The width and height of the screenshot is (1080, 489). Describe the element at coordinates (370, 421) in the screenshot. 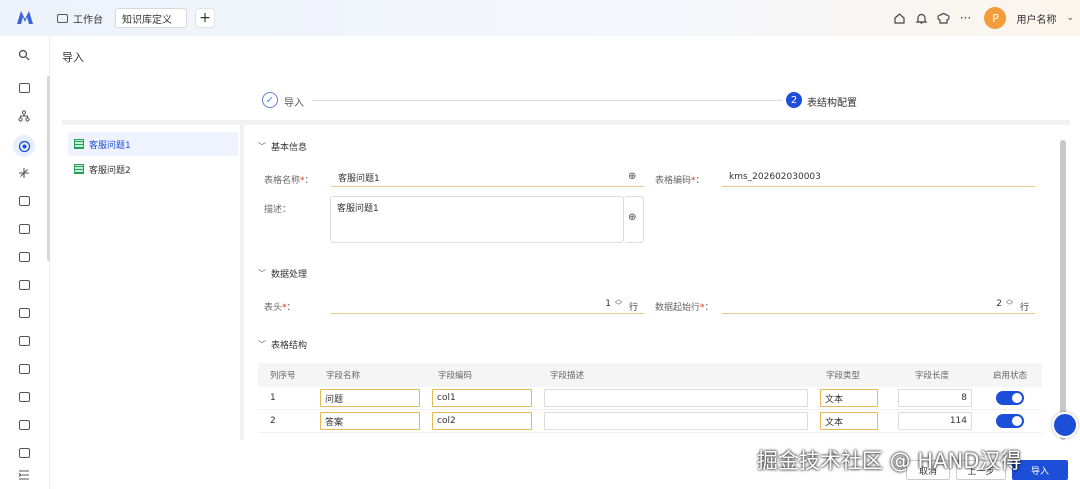

I see `field-name-input: 答案` at that location.